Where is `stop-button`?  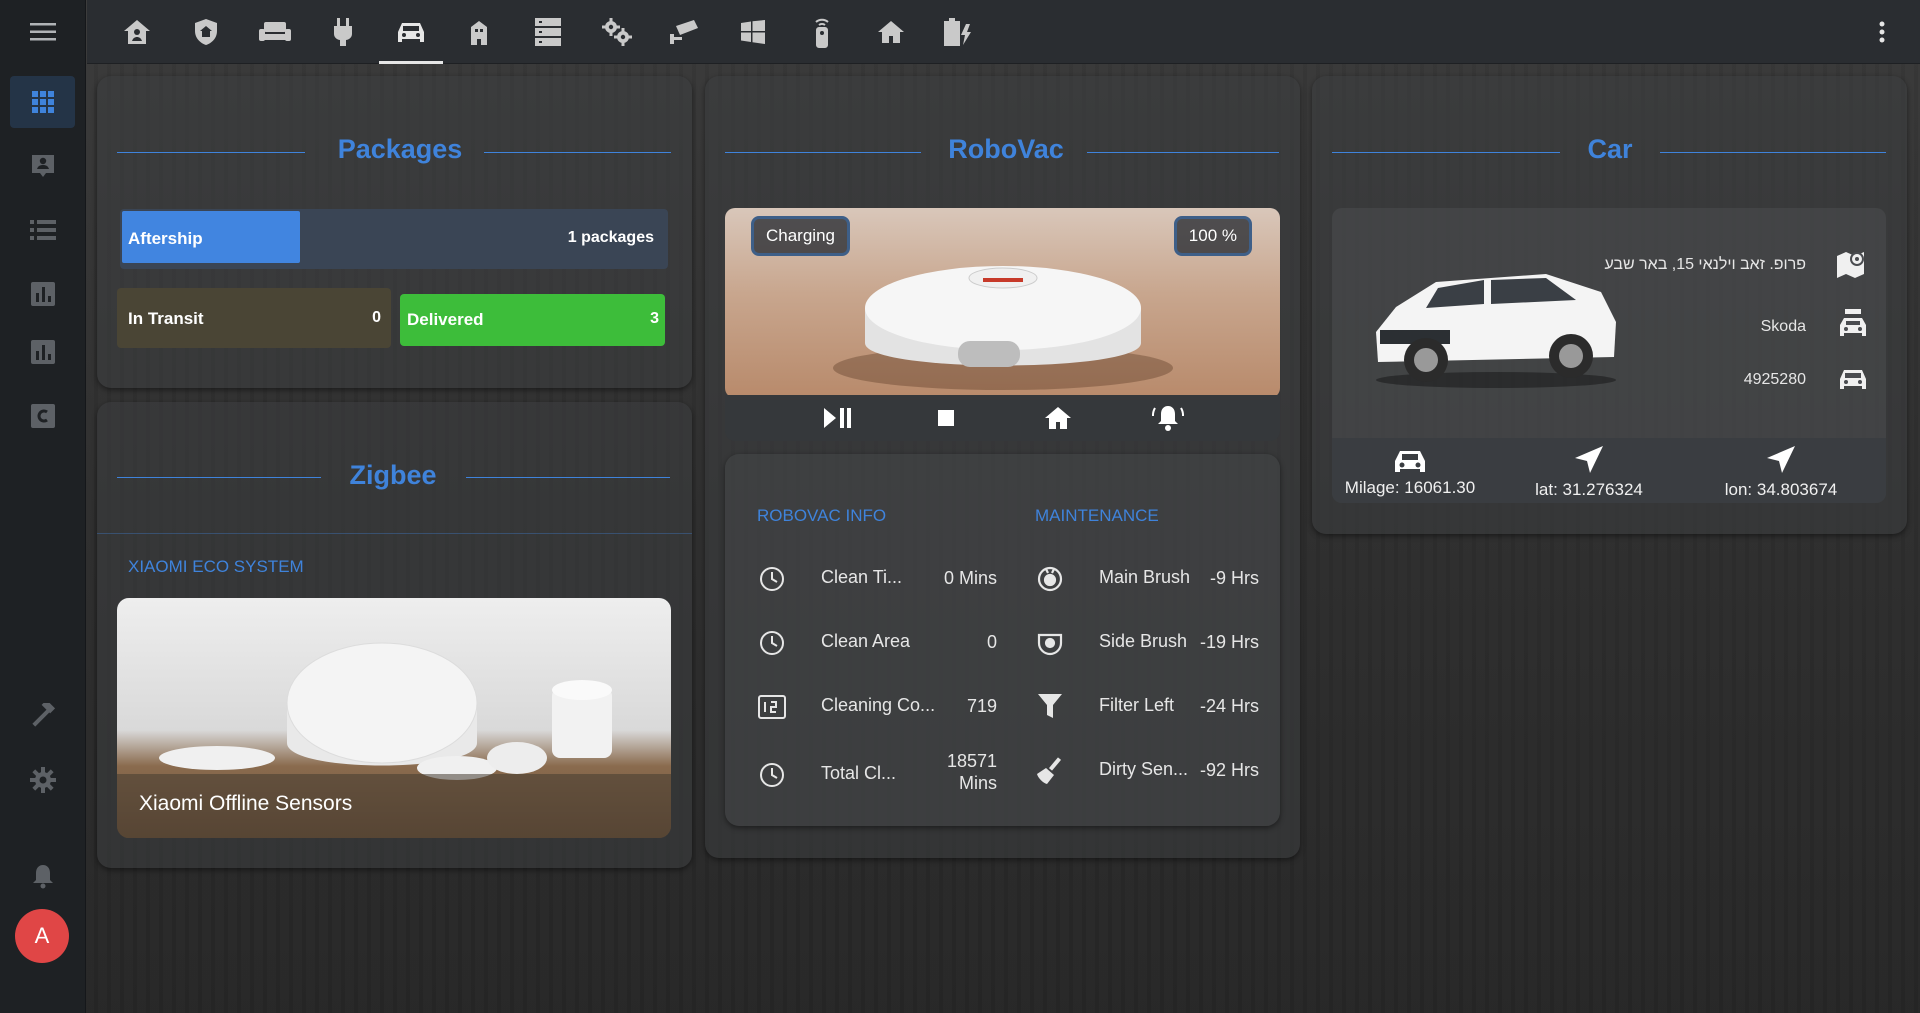 stop-button is located at coordinates (946, 418).